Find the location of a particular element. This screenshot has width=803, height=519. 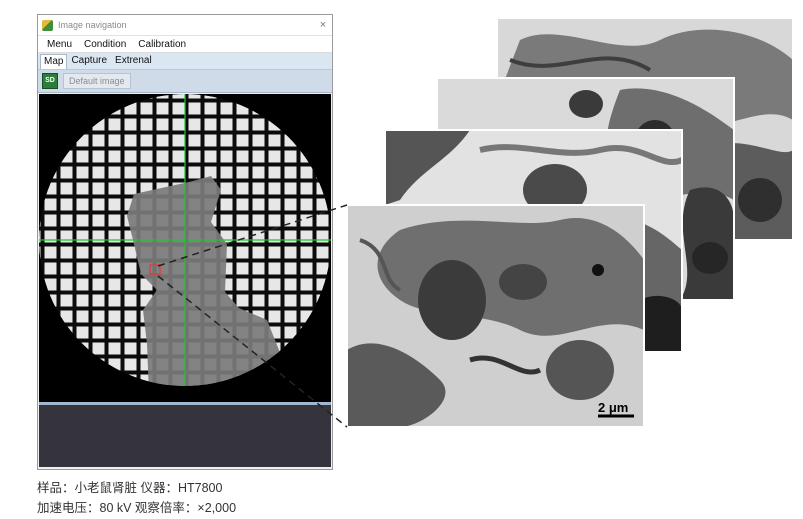

zoom-line-top is located at coordinates (252, 235).